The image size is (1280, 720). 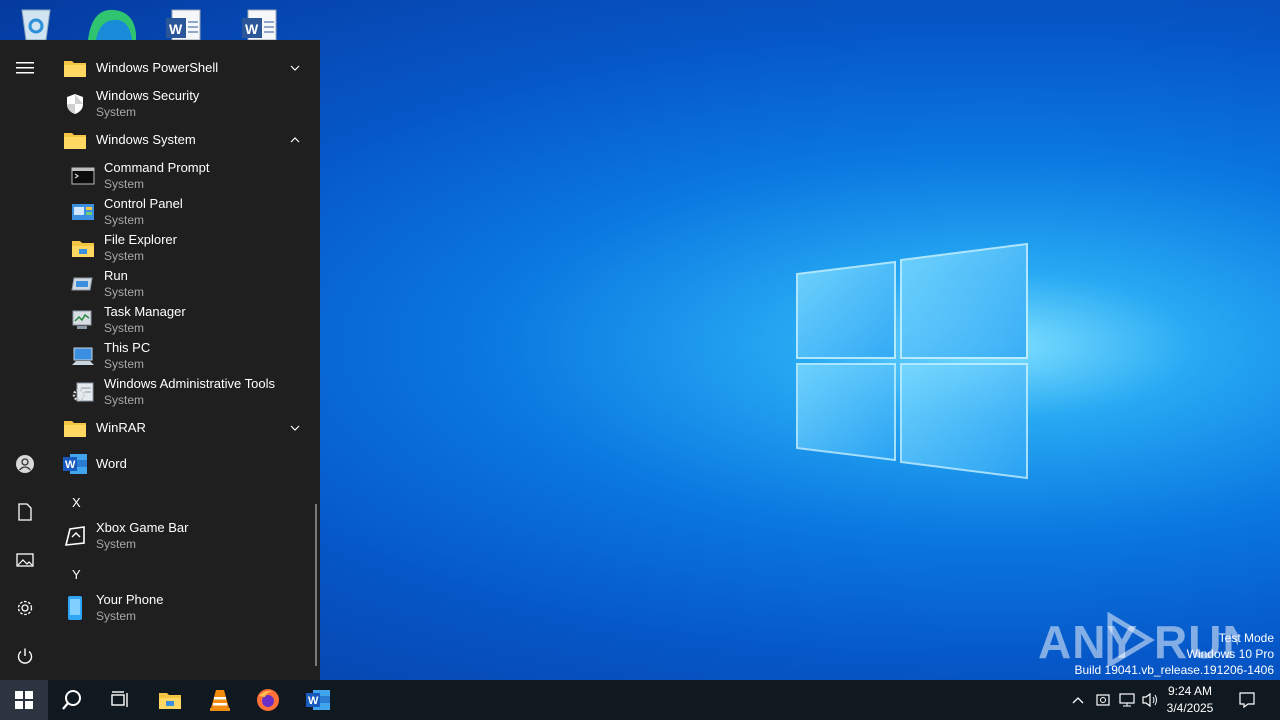 I want to click on shield-icon, so click(x=75, y=104).